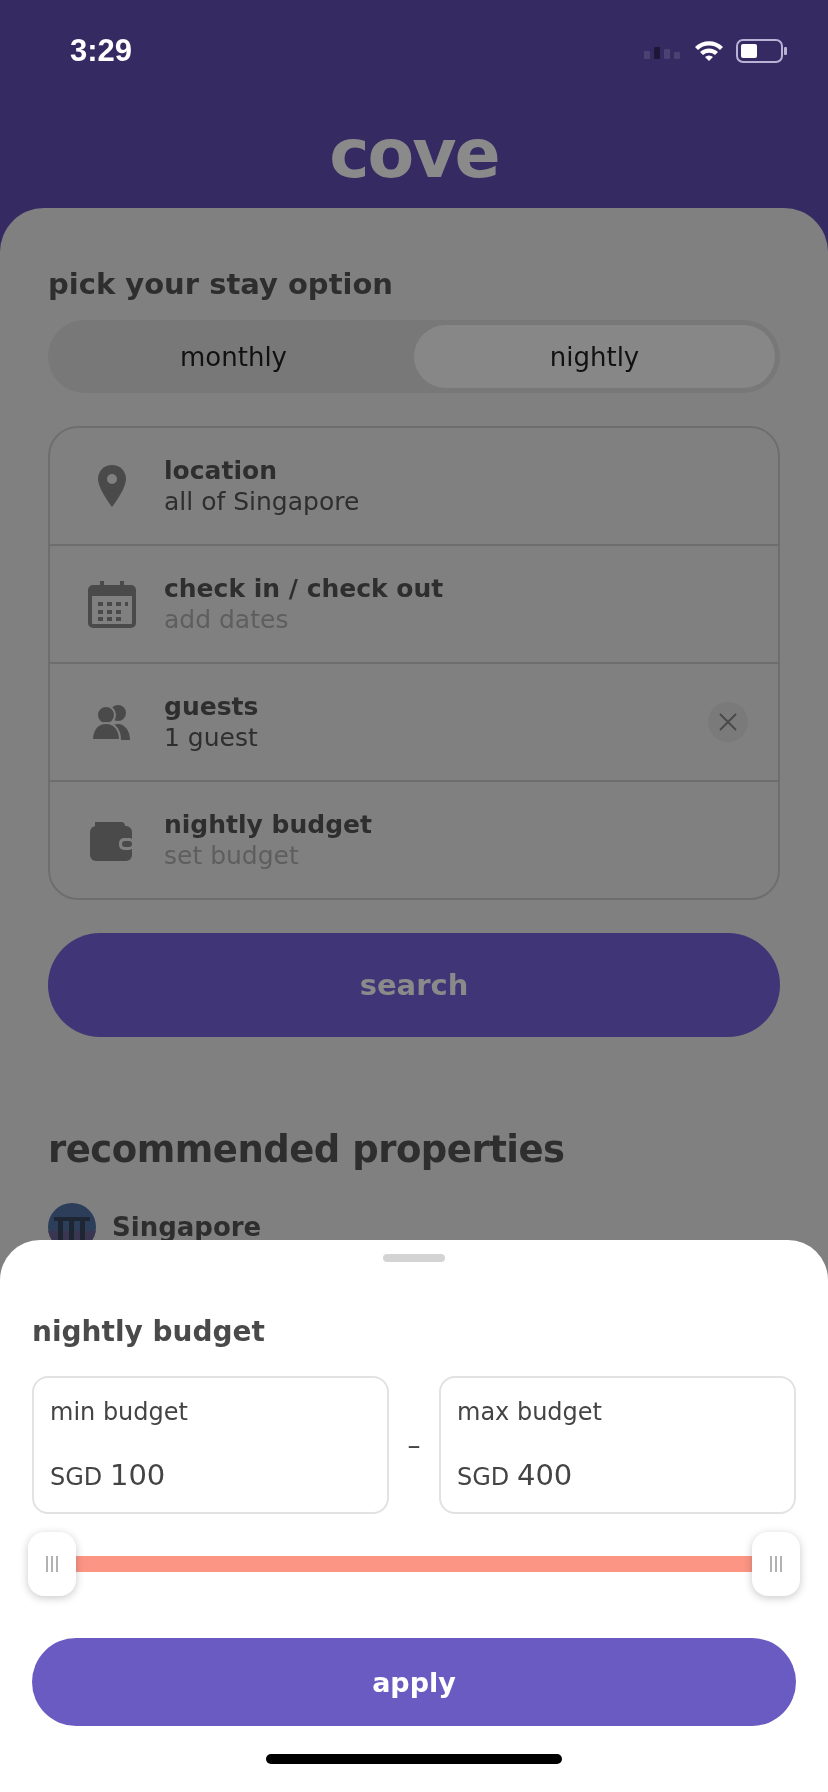 This screenshot has width=828, height=1792. I want to click on clear-button, so click(728, 722).